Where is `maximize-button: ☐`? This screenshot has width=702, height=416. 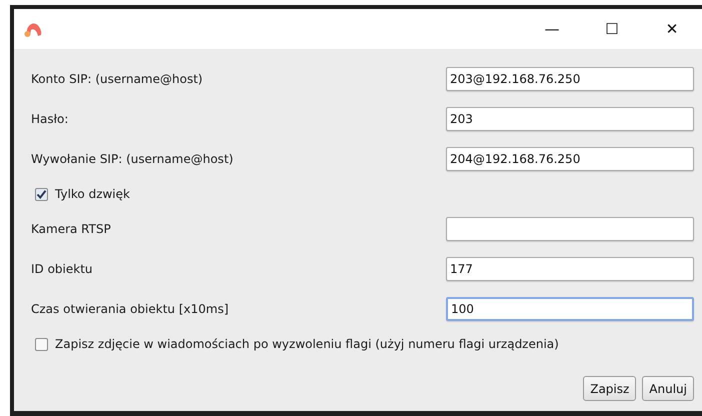 maximize-button: ☐ is located at coordinates (612, 29).